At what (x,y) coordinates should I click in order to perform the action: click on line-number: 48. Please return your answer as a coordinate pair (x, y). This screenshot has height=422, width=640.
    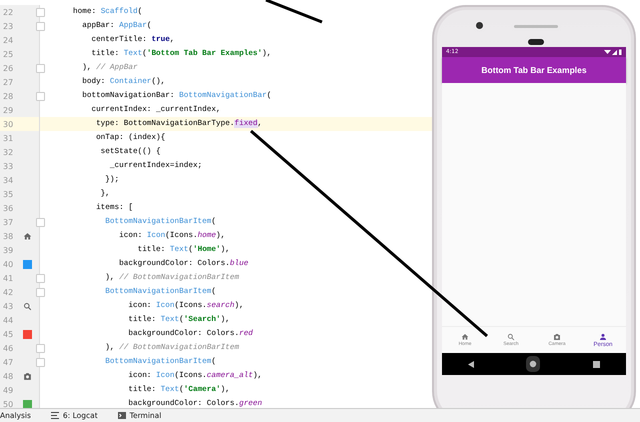
    Looking at the image, I should click on (8, 376).